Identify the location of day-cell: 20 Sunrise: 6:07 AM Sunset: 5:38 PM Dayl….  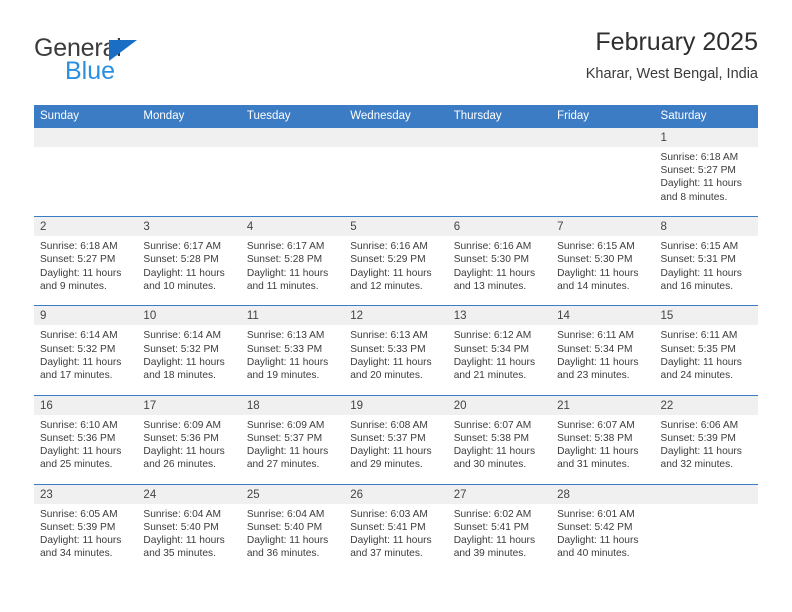
(499, 439).